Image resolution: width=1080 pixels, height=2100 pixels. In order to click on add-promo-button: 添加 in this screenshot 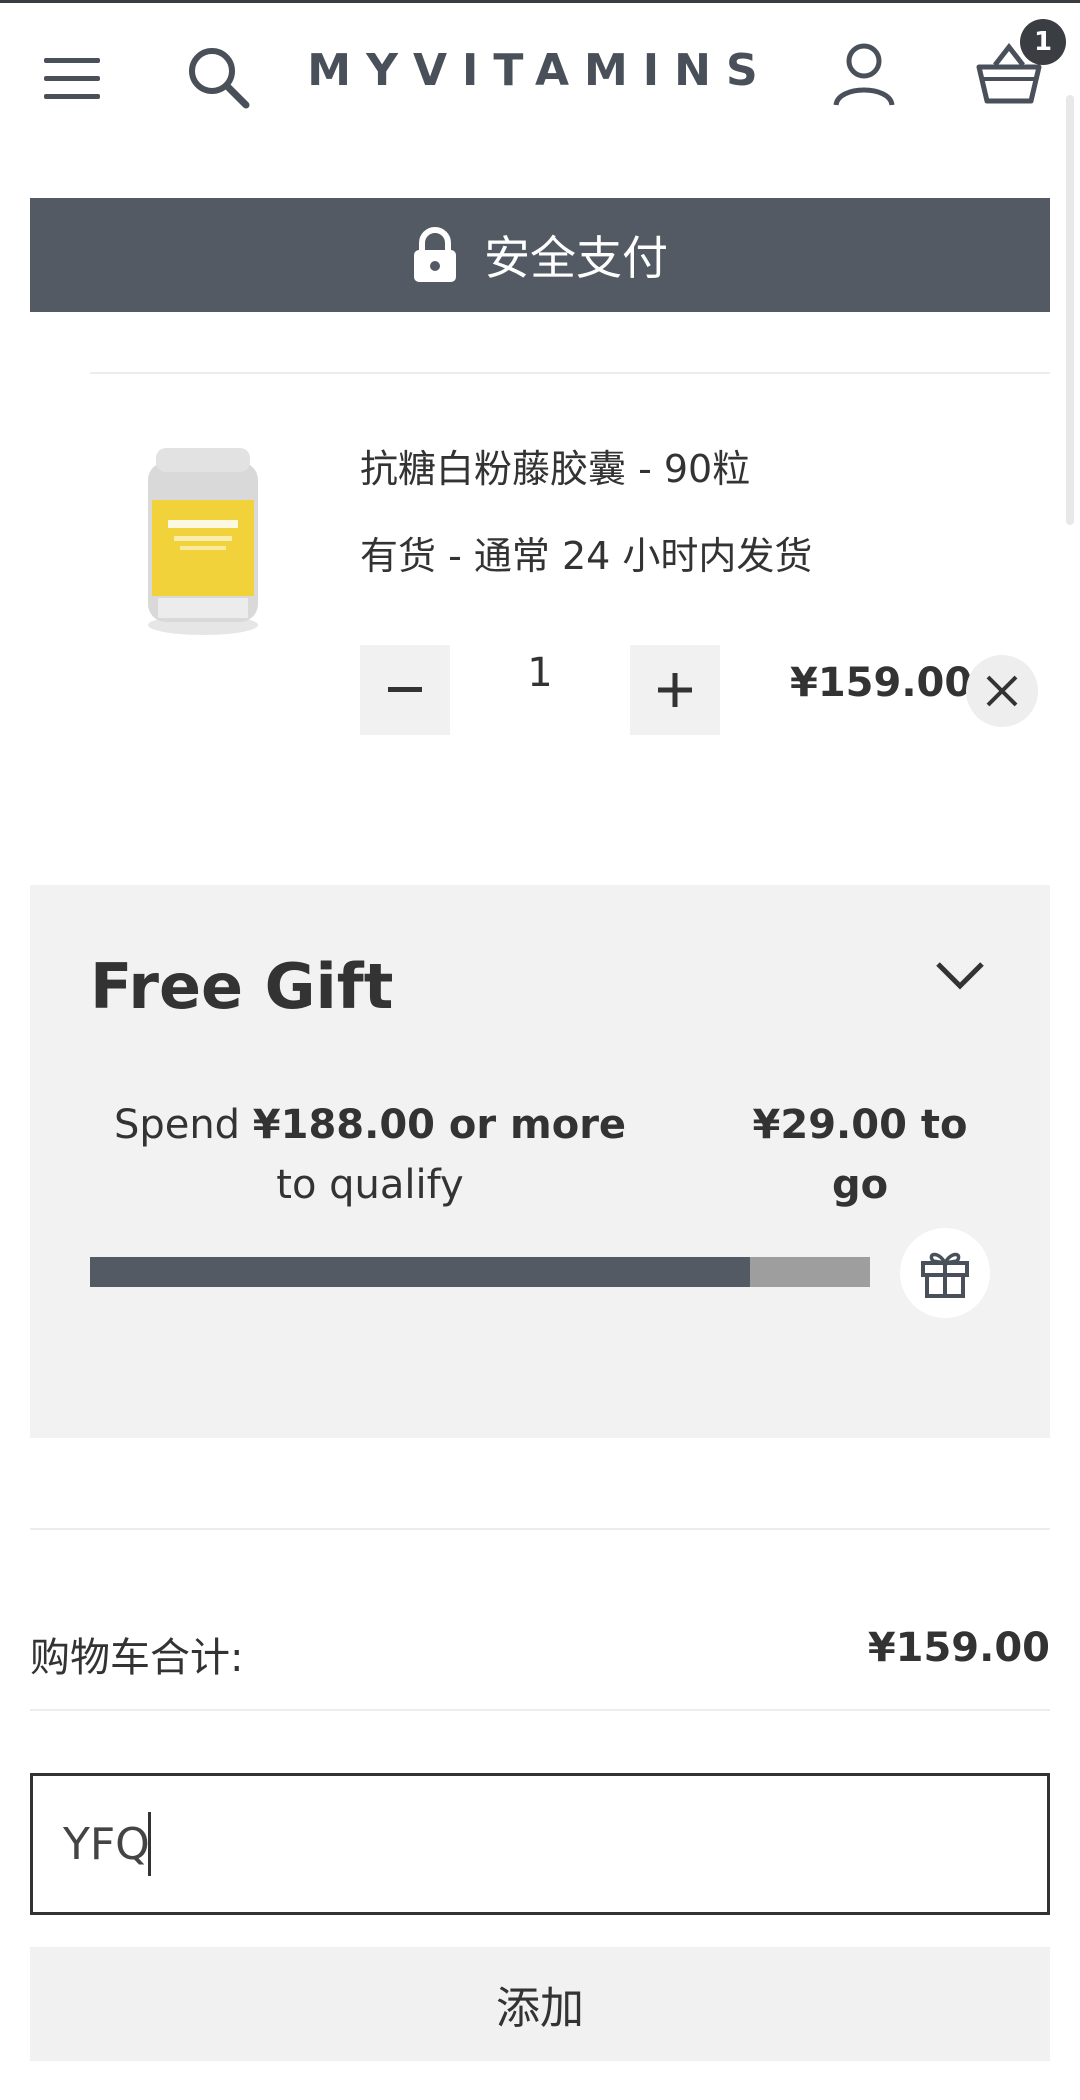, I will do `click(540, 2004)`.